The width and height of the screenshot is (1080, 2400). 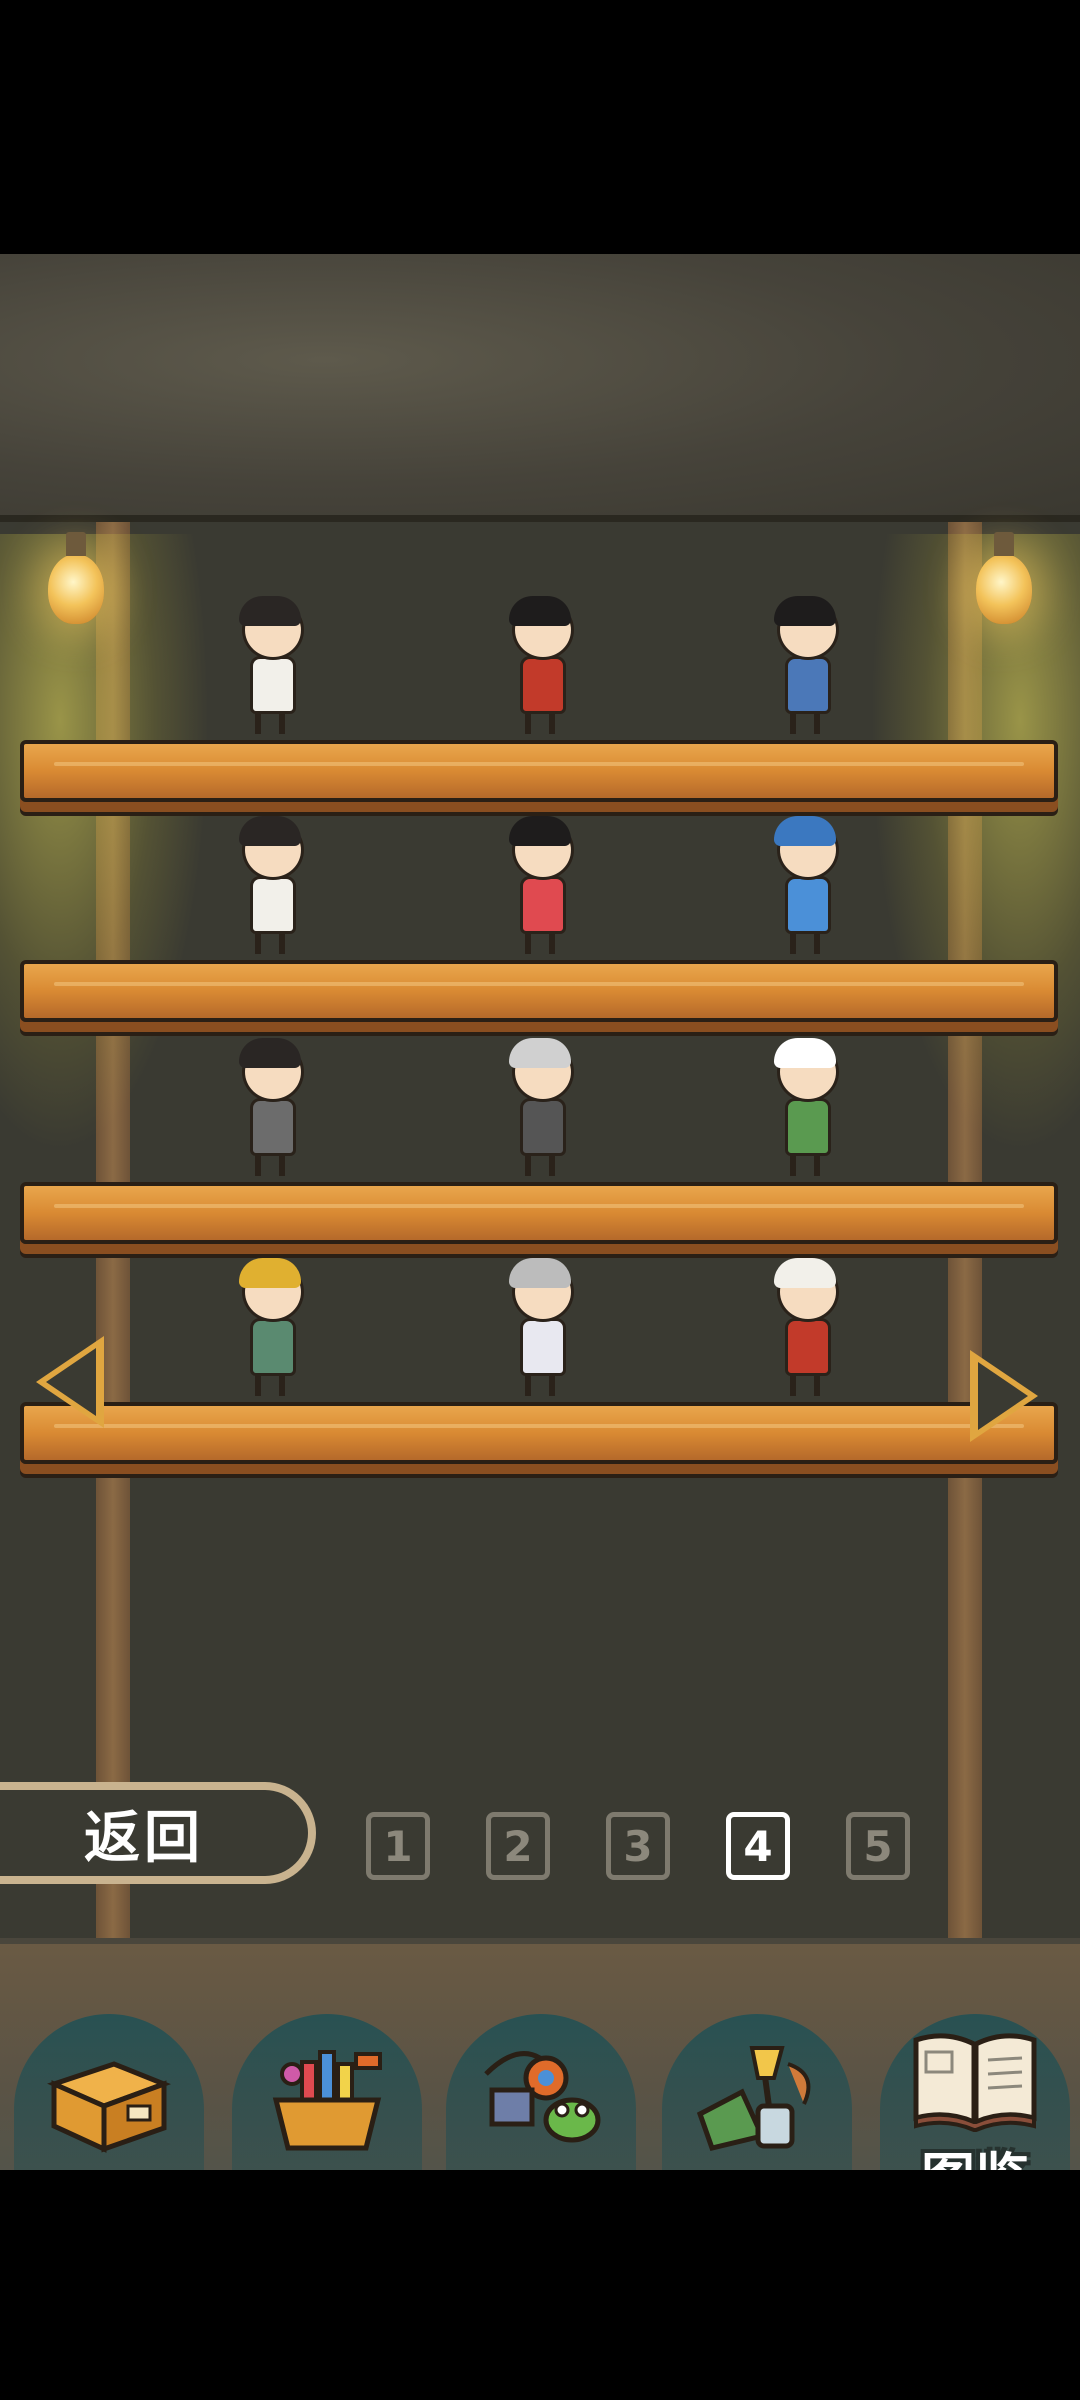 What do you see at coordinates (758, 1846) in the screenshot?
I see `page-button-4: 4` at bounding box center [758, 1846].